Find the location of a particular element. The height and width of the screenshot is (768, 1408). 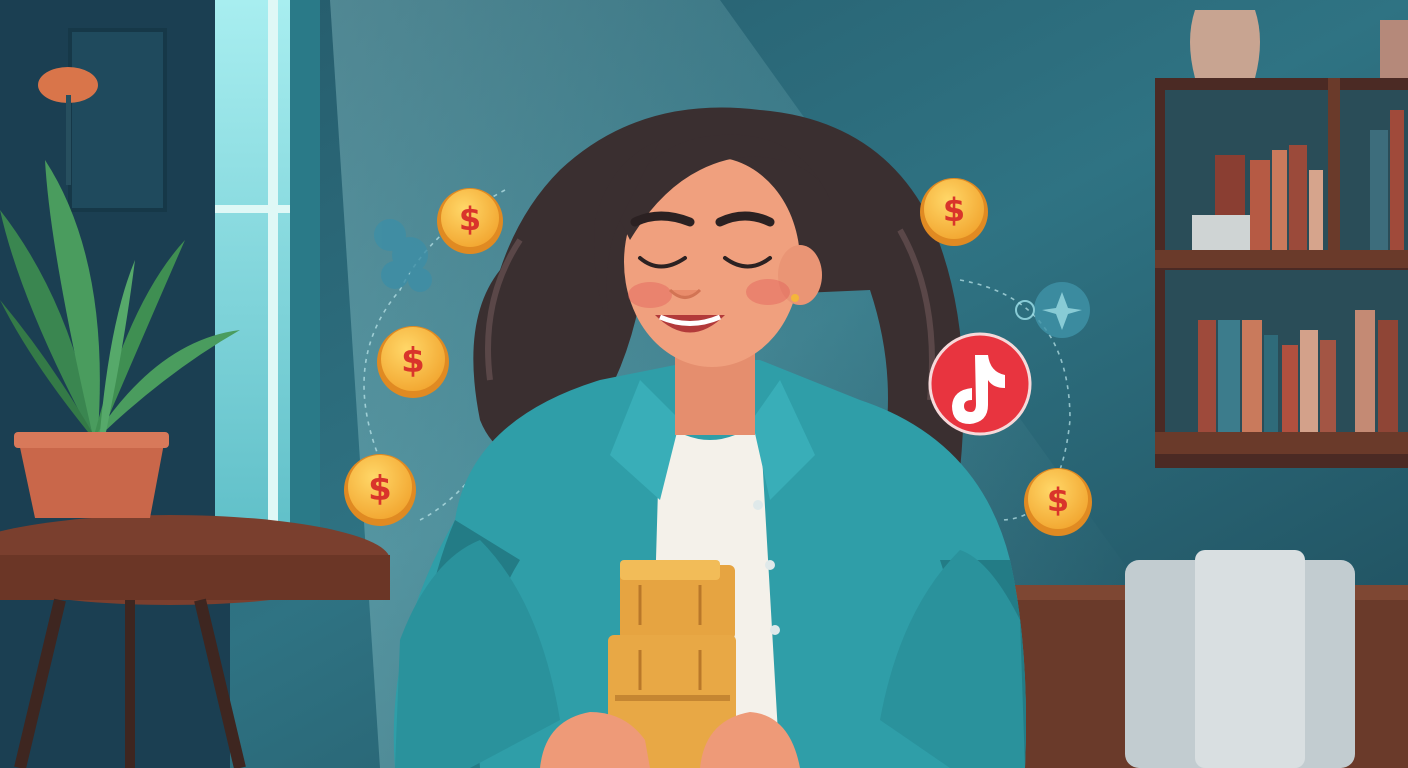

bookshelf is located at coordinates (1281, 239).